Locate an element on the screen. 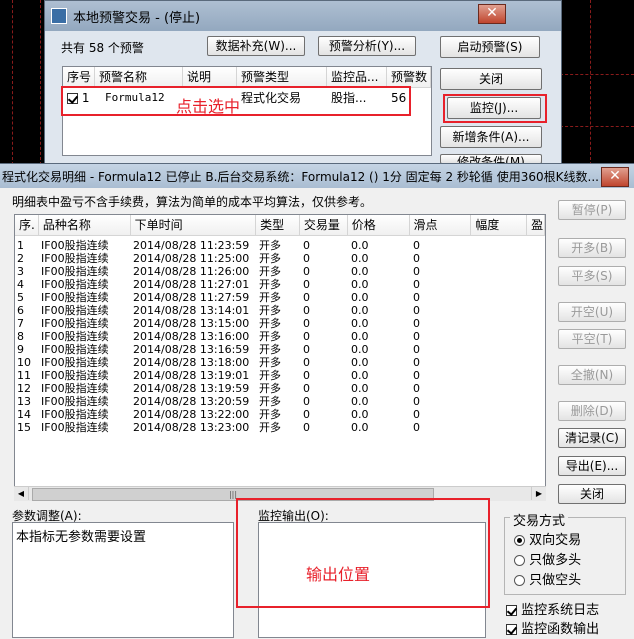 This screenshot has width=634, height=639. radio-label: 双向交易 is located at coordinates (555, 540).